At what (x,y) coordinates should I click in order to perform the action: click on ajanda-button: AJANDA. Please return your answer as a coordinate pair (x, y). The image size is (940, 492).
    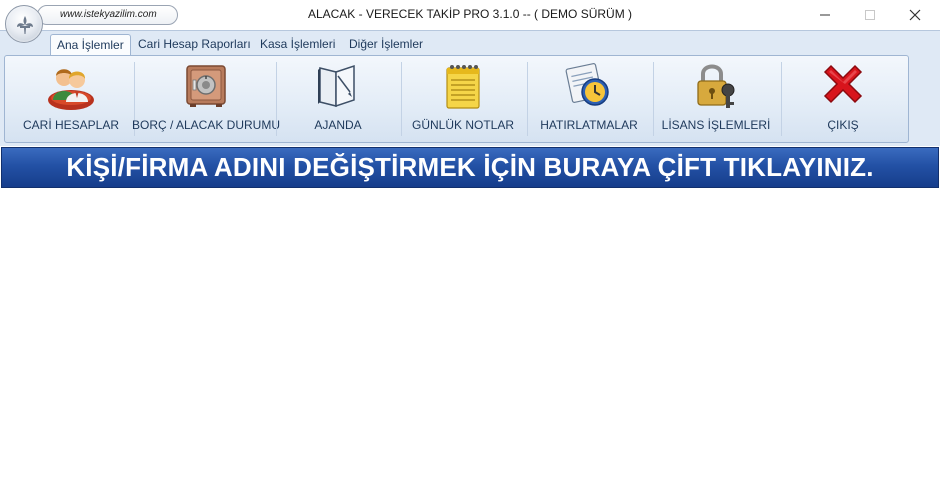
    Looking at the image, I should click on (338, 99).